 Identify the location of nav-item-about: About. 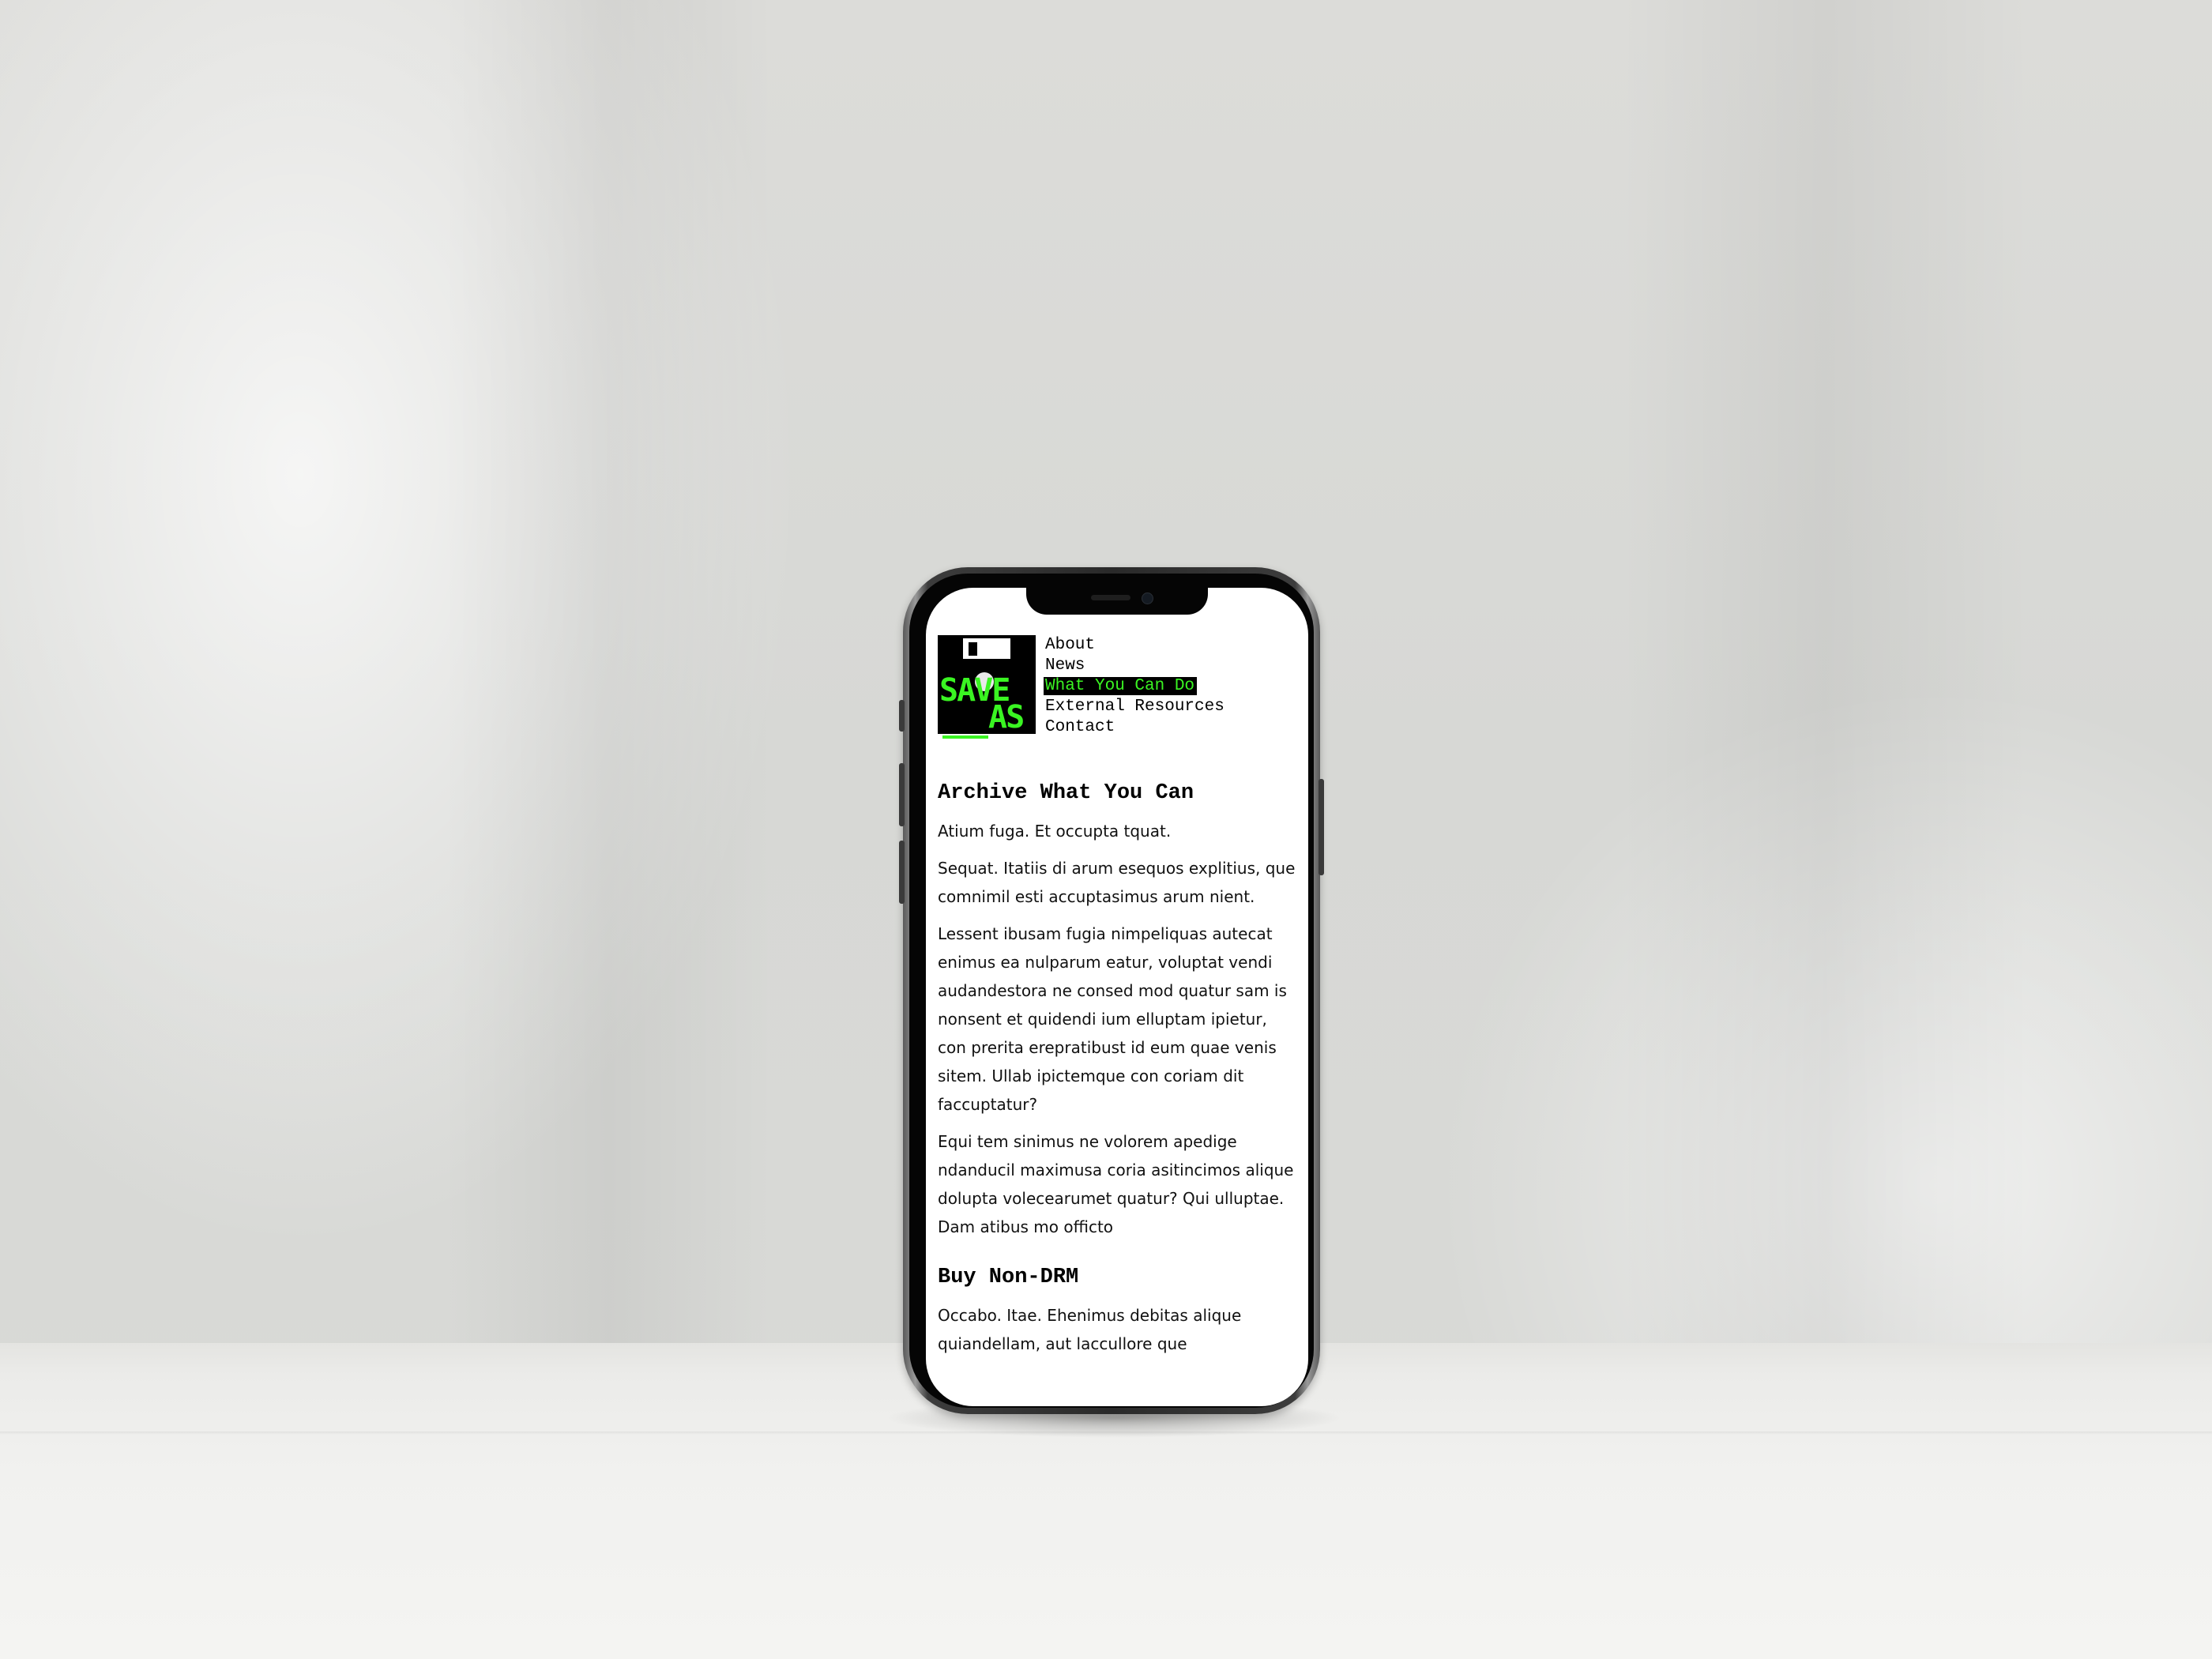
(1135, 646).